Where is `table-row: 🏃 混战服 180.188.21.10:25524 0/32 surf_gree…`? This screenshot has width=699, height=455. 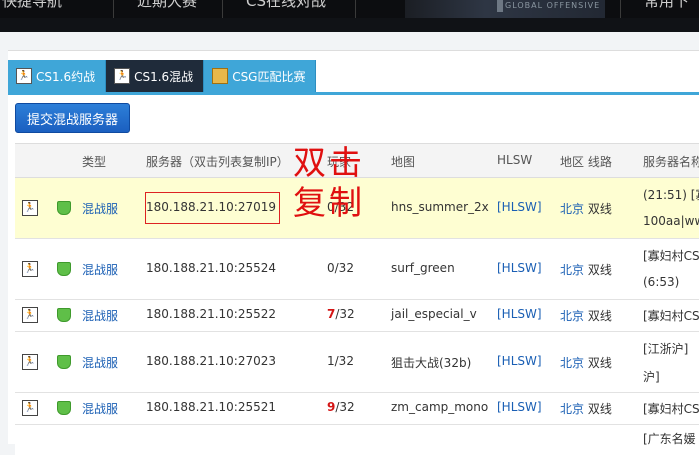 table-row: 🏃 混战服 180.188.21.10:25524 0/32 surf_gree… is located at coordinates (357, 269).